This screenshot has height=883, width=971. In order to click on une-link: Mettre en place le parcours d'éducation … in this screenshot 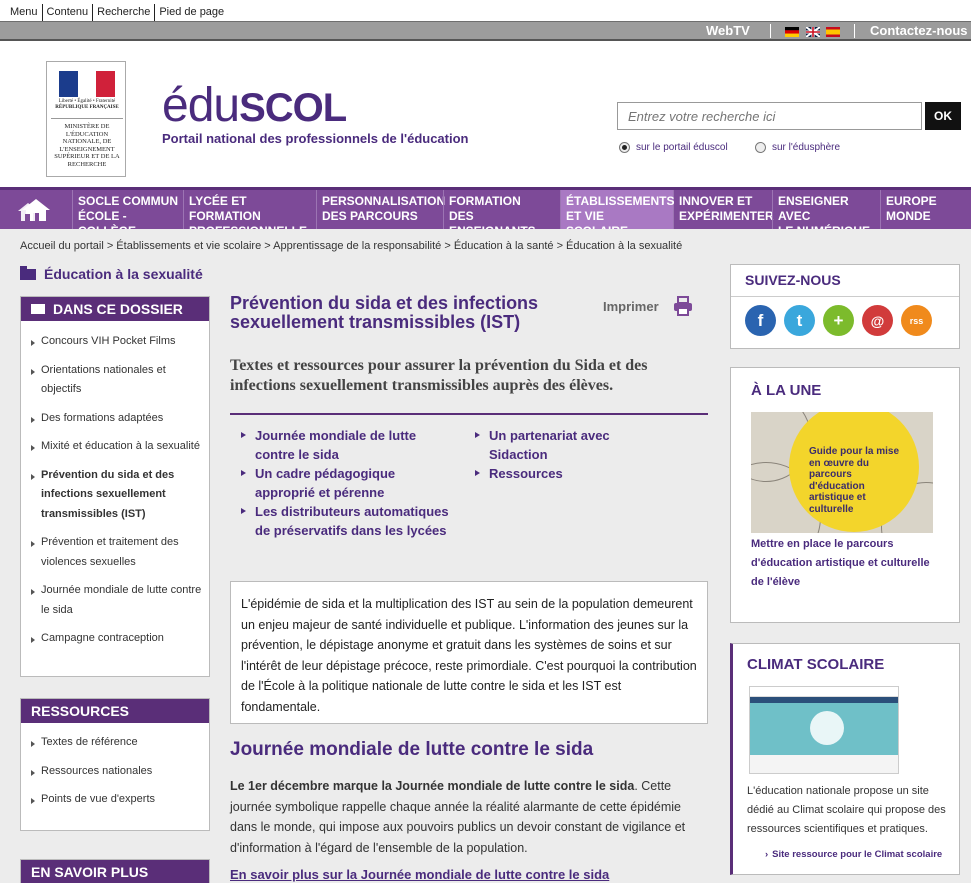, I will do `click(846, 563)`.